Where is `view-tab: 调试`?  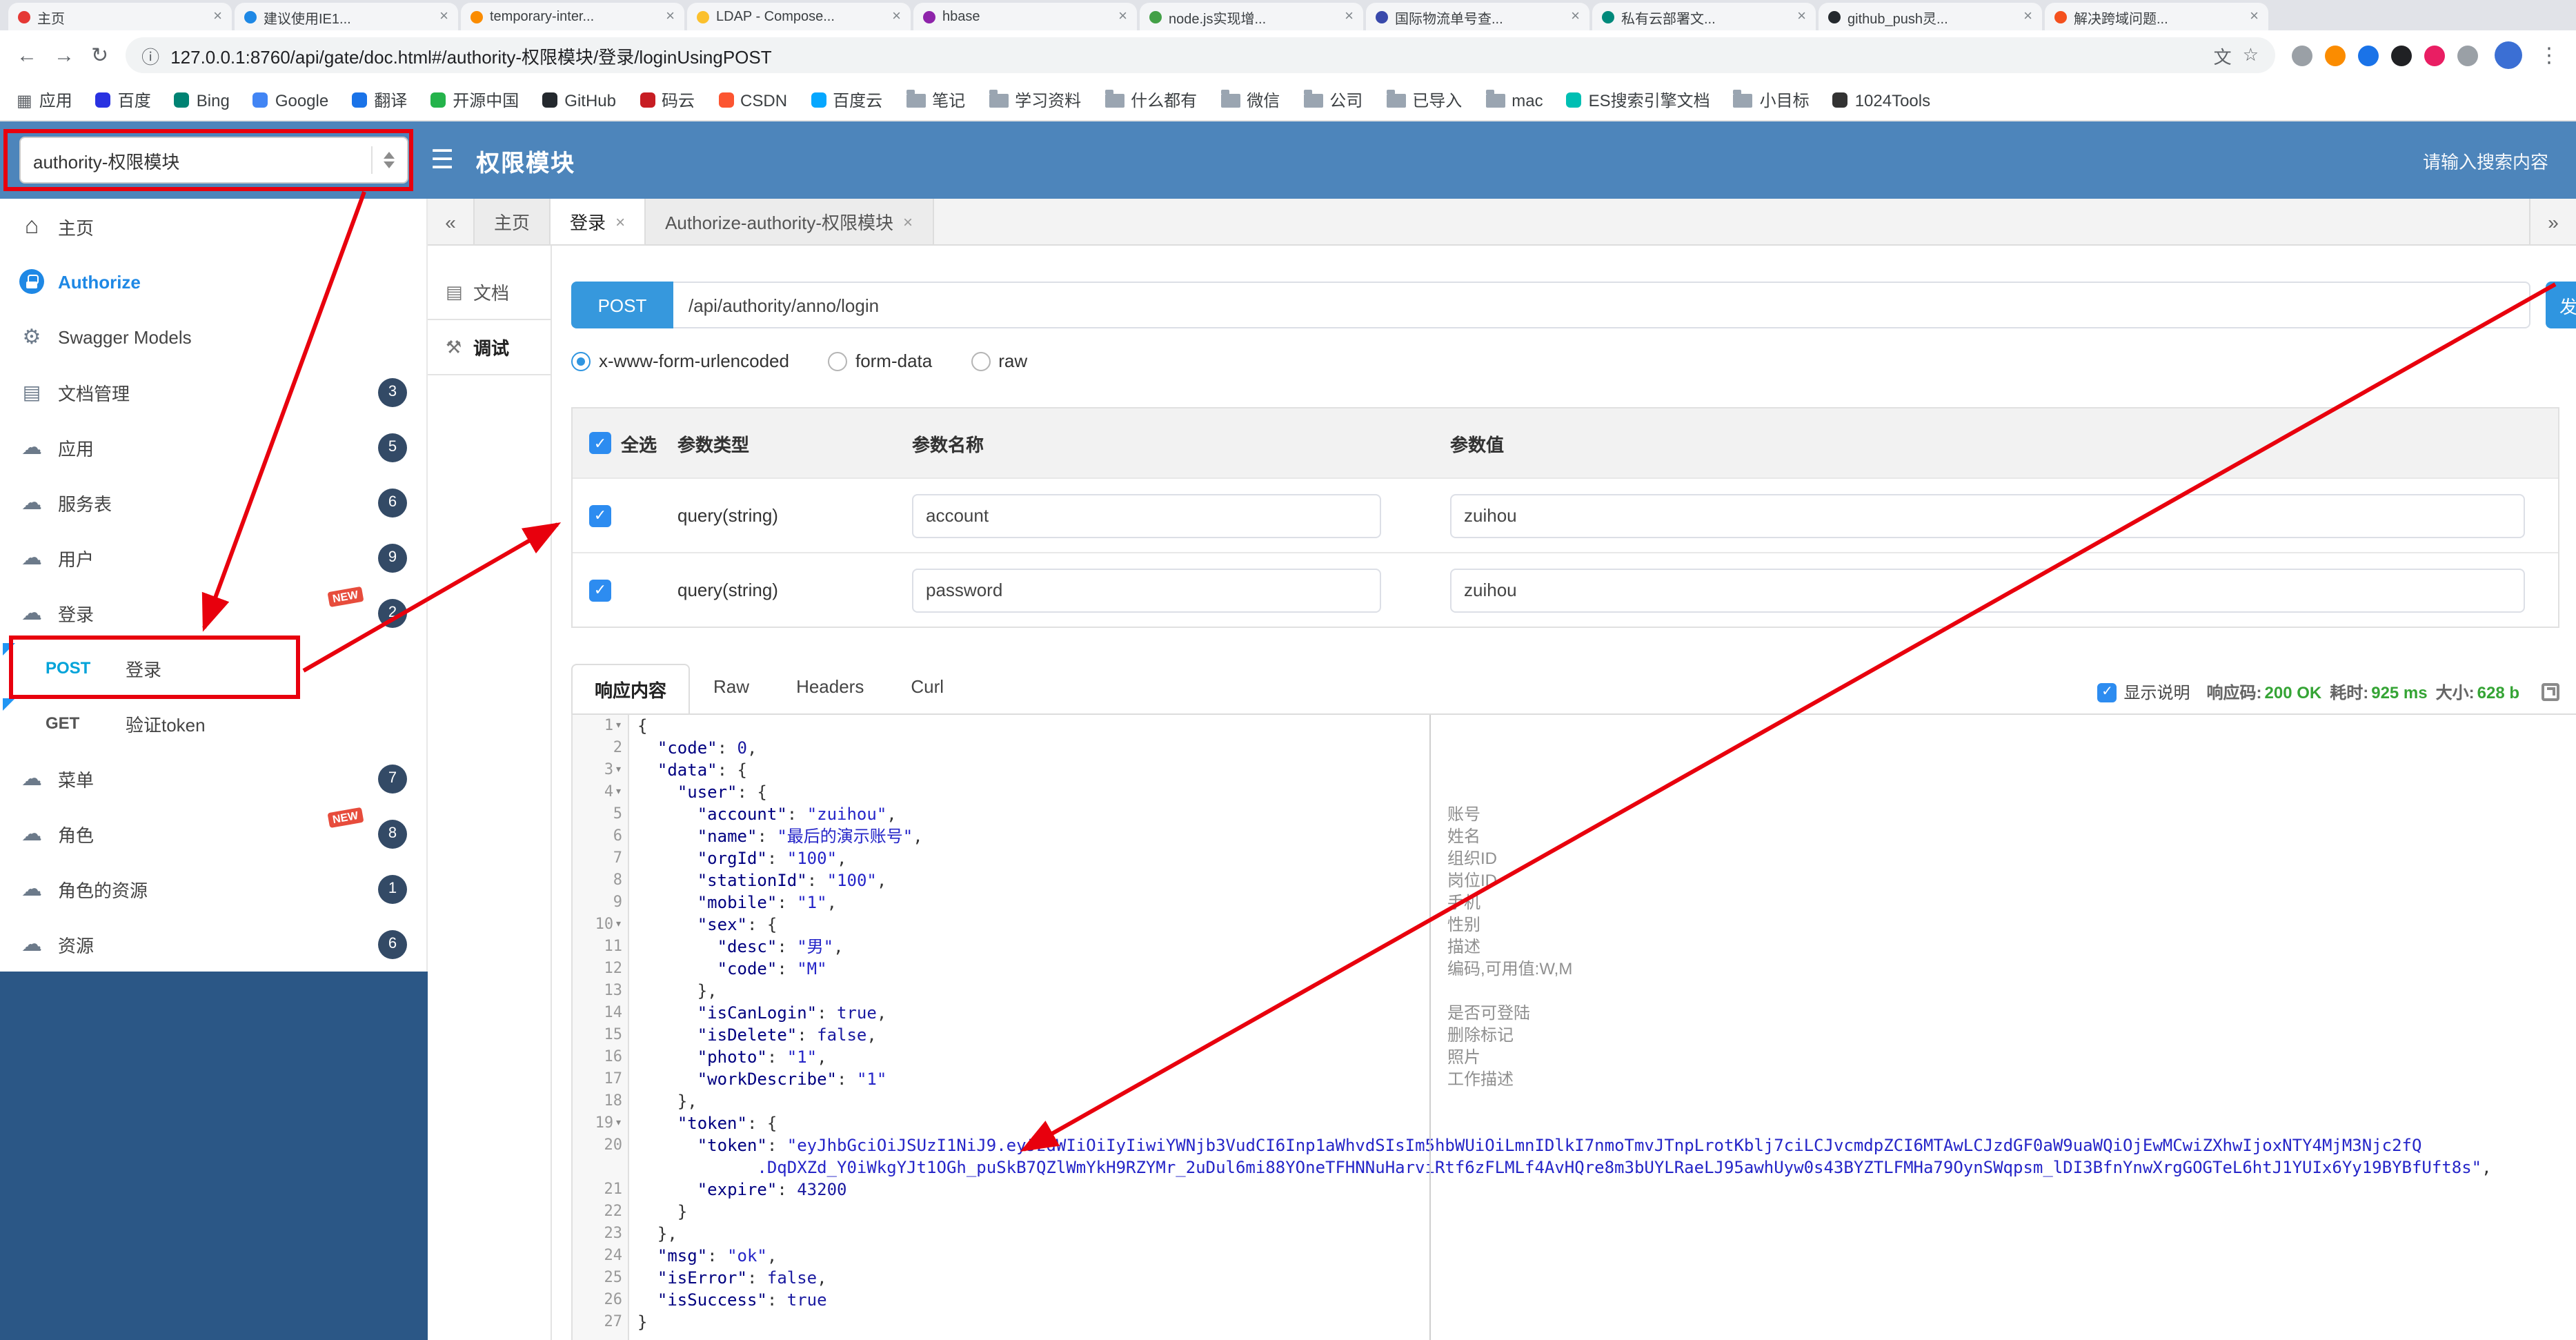
view-tab: 调试 is located at coordinates (489, 347).